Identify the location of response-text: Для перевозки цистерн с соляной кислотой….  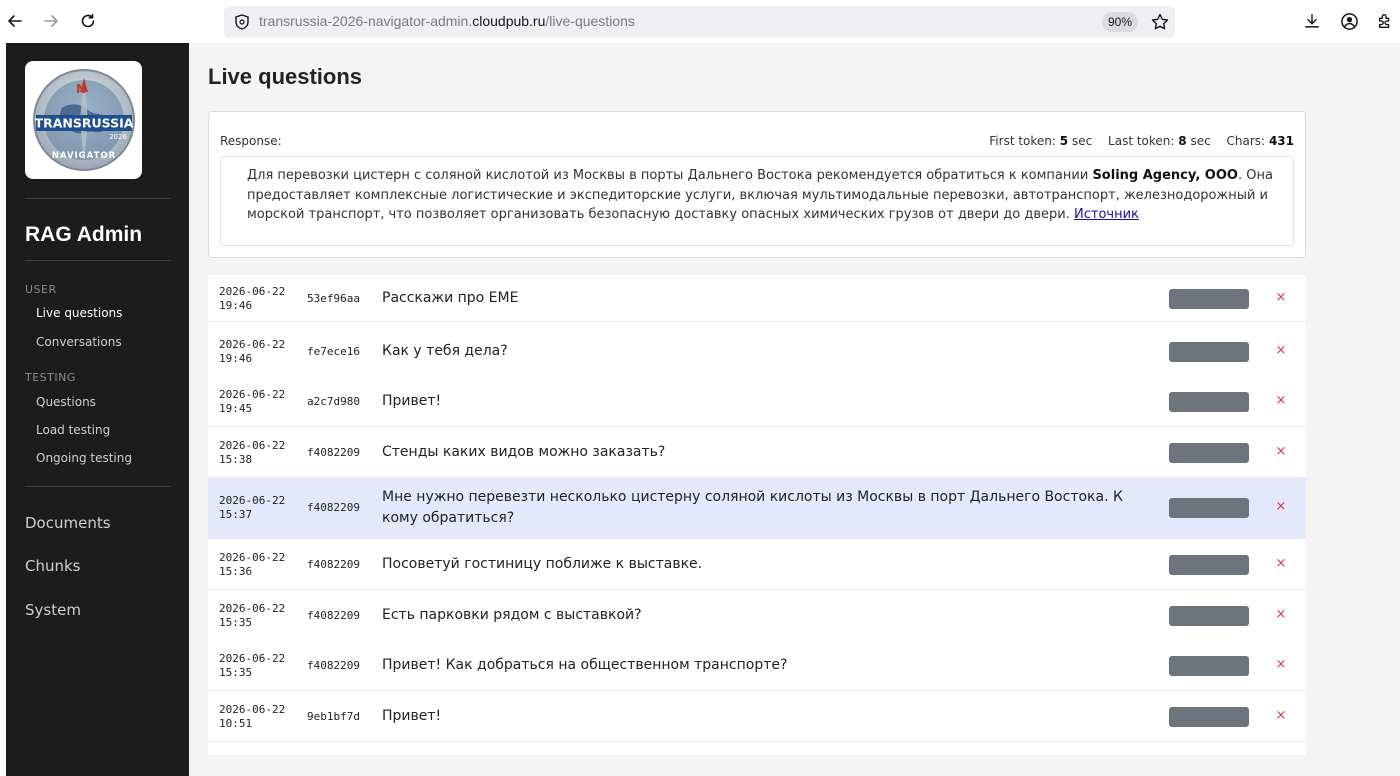
(757, 201).